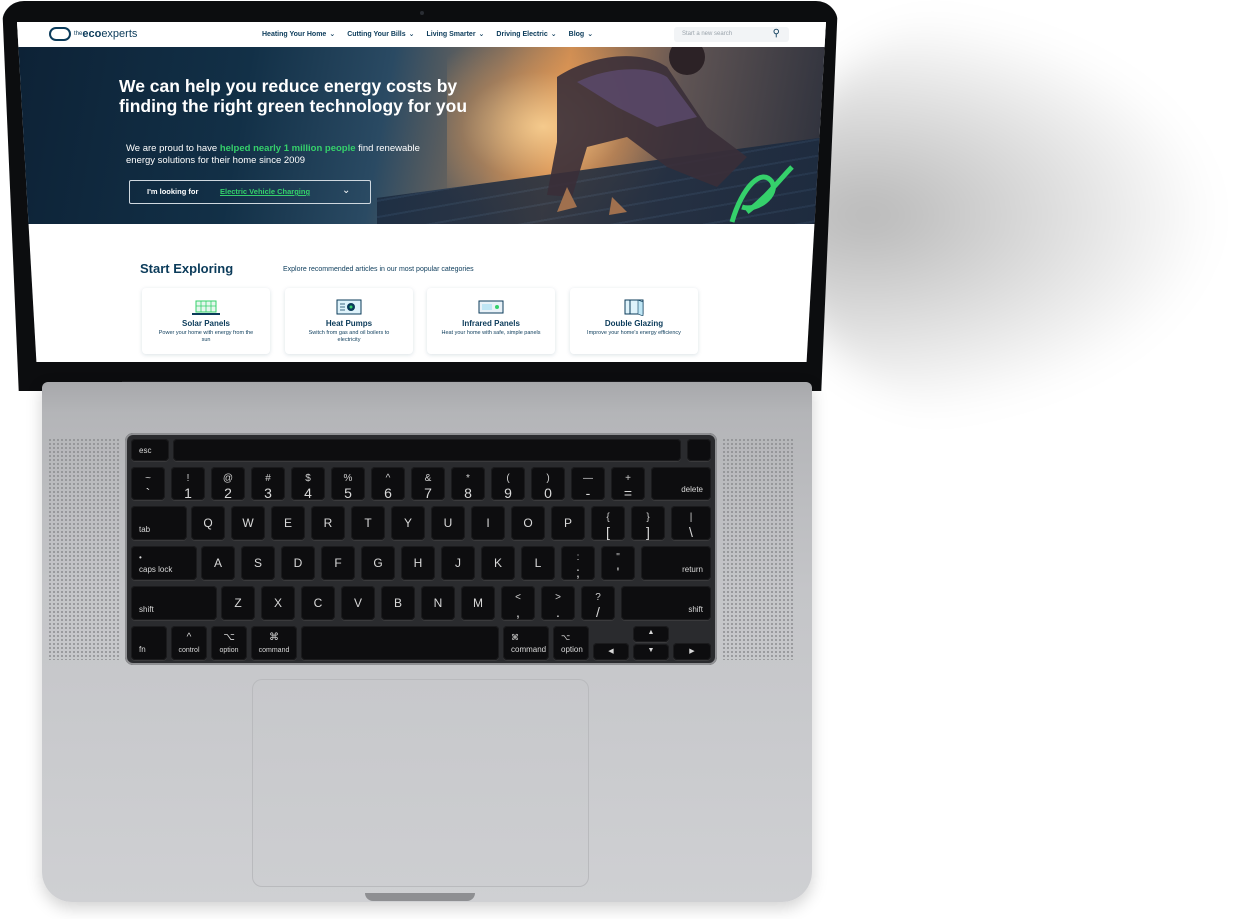 This screenshot has height=919, width=1256. I want to click on key-left-shift: shift, so click(174, 603).